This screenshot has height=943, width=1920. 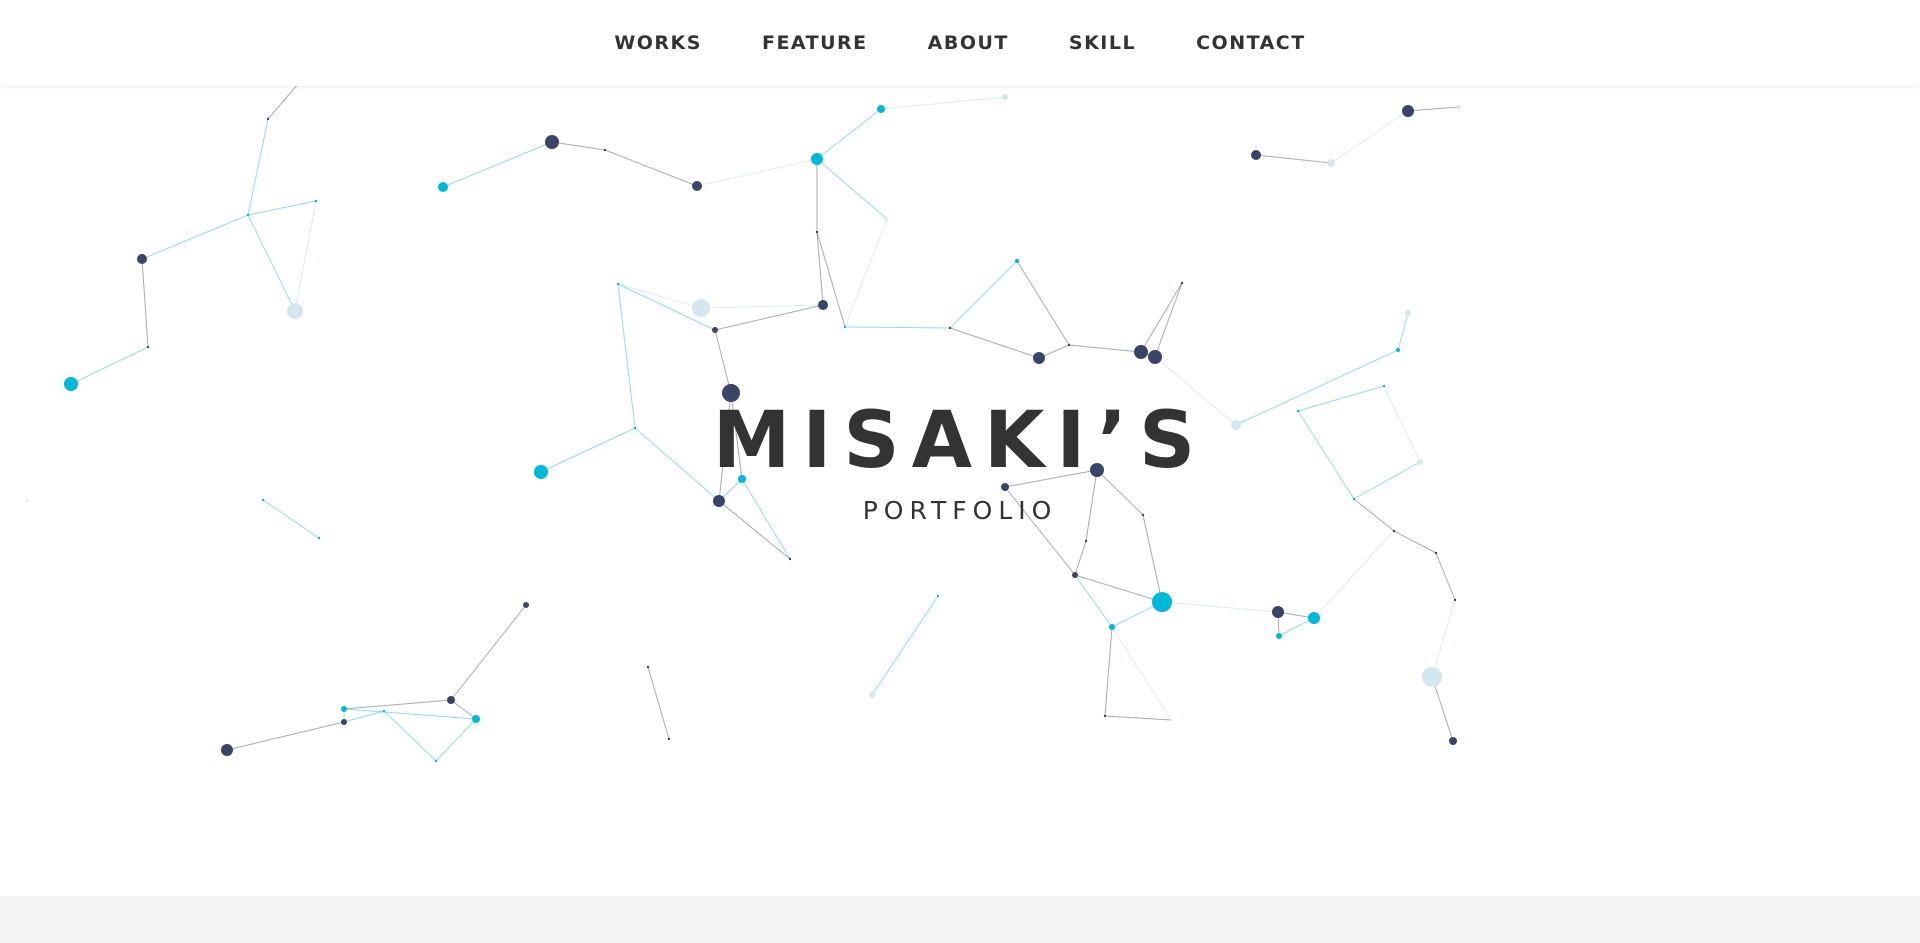 I want to click on nav-link-about: ABOUT, so click(x=968, y=43).